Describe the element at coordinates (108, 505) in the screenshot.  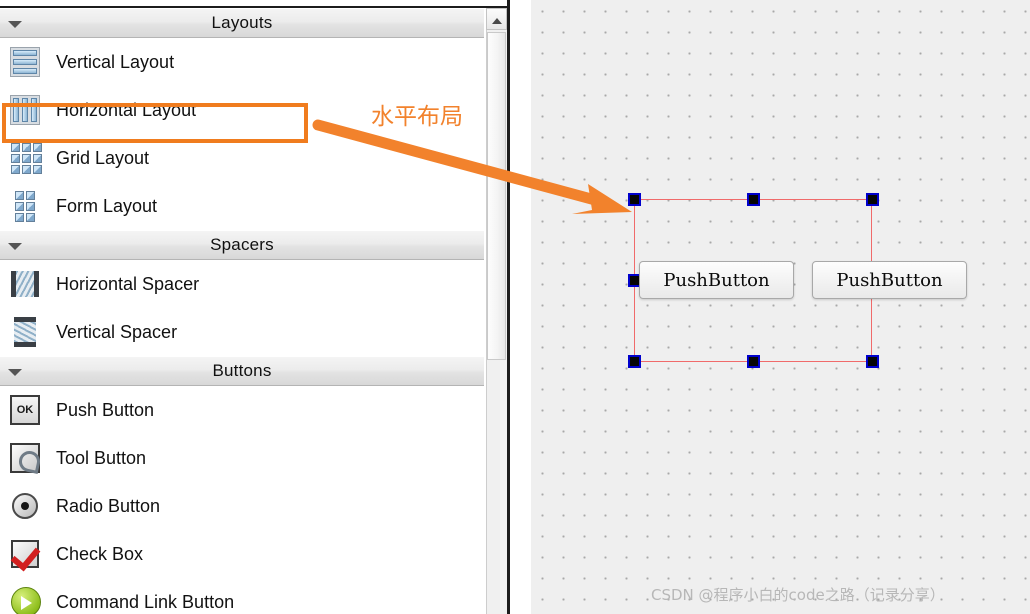
I see `widget-item-label: Radio Button` at that location.